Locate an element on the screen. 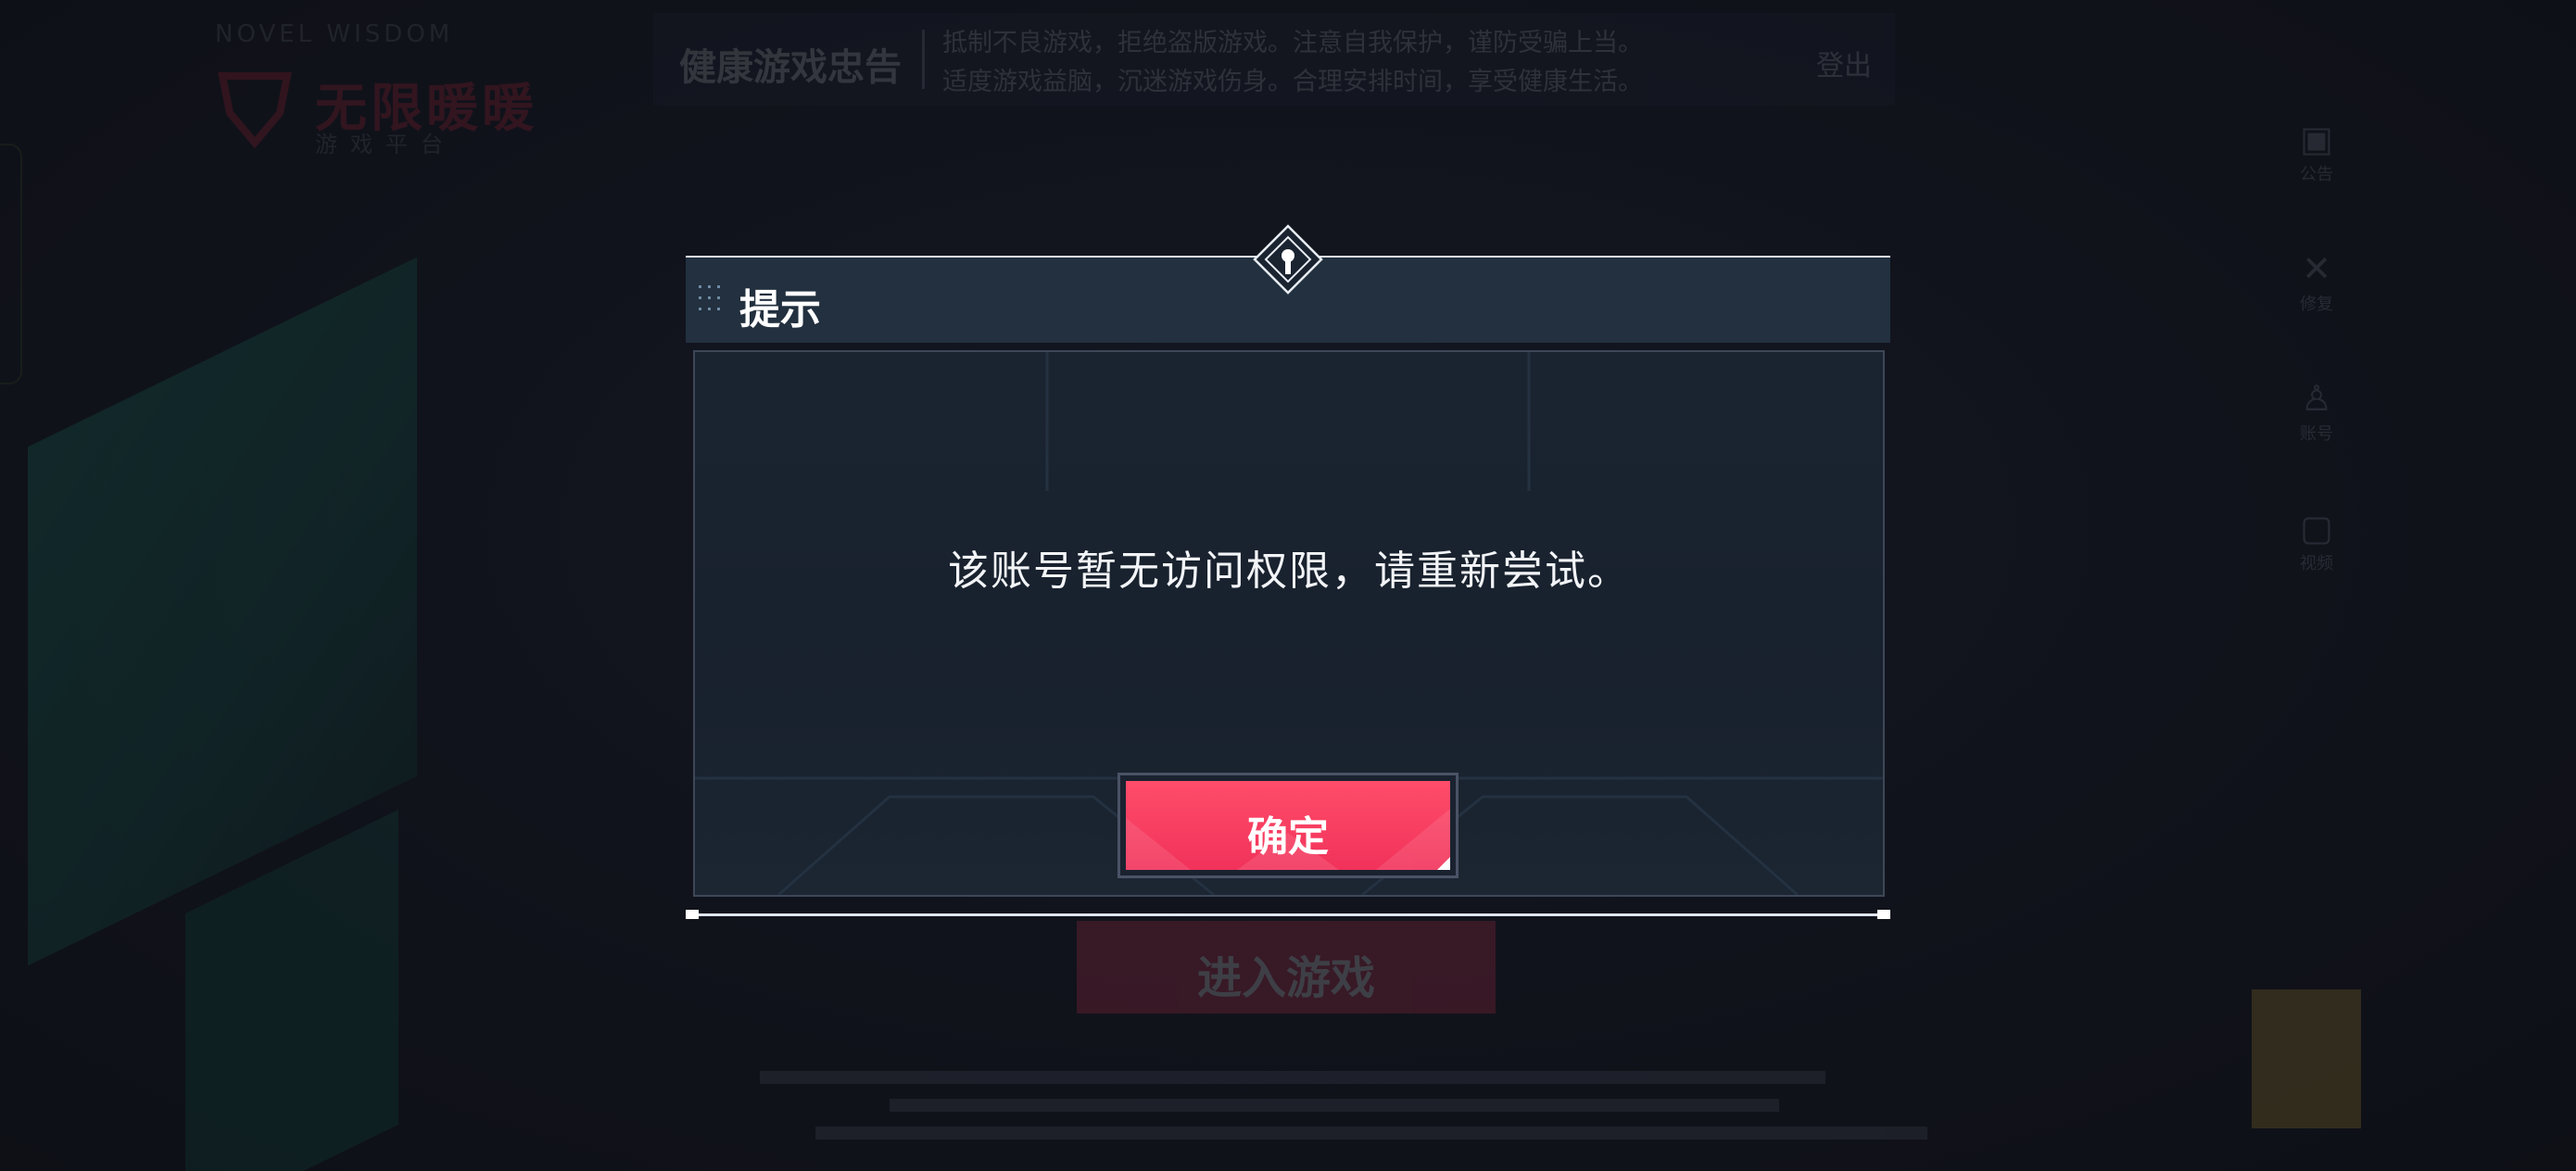 The image size is (2576, 1171). dialog-message: 该账号暂无访问权限，请重新尝试。 is located at coordinates (1289, 572).